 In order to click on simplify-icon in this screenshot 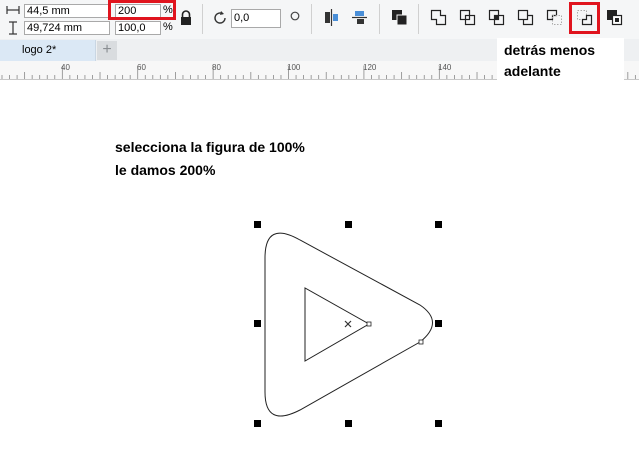, I will do `click(525, 17)`.